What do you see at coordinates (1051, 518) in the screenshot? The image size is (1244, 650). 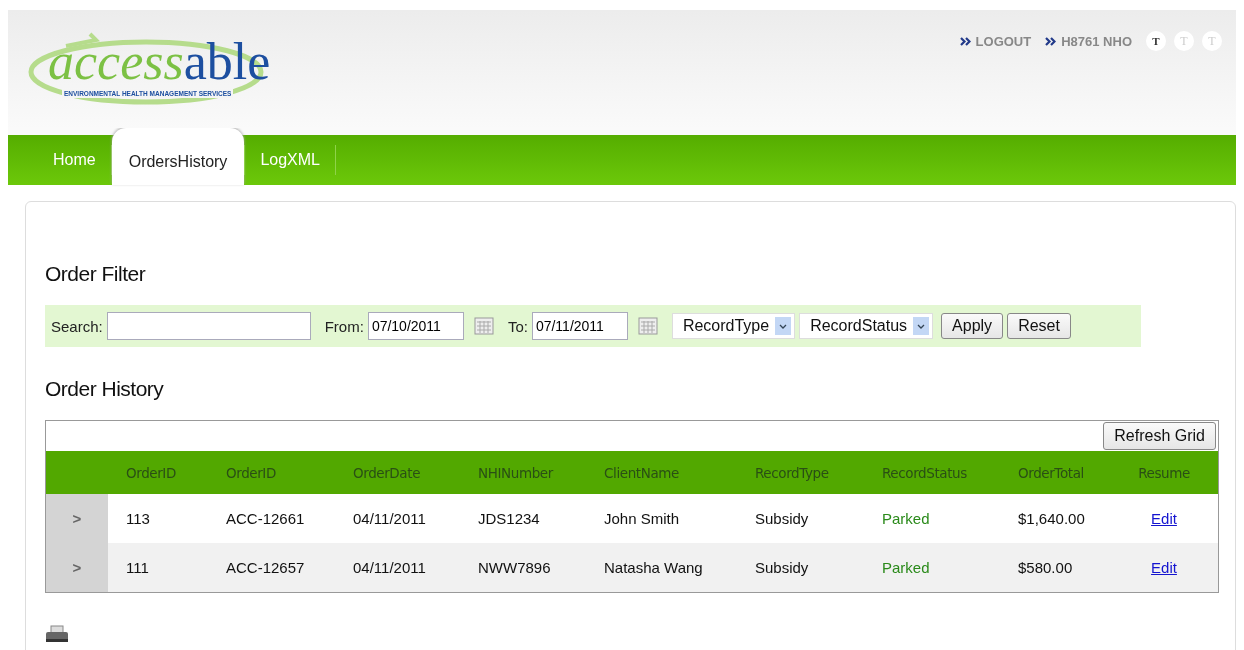 I see `table-cell-text: $1,640.00` at bounding box center [1051, 518].